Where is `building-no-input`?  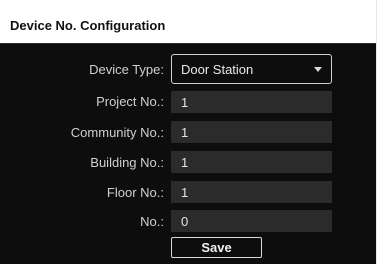 building-no-input is located at coordinates (251, 162).